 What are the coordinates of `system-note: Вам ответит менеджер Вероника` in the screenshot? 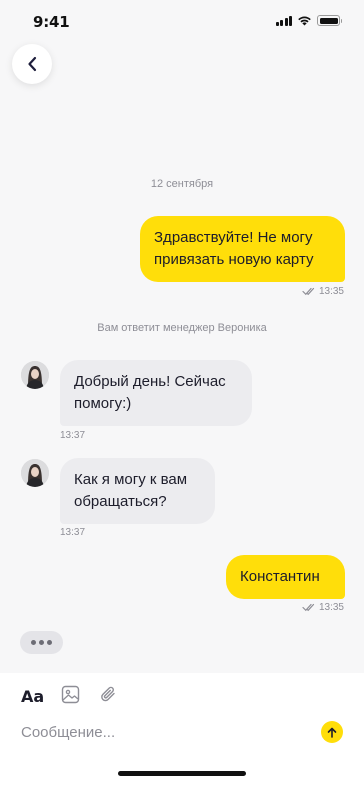 It's located at (182, 328).